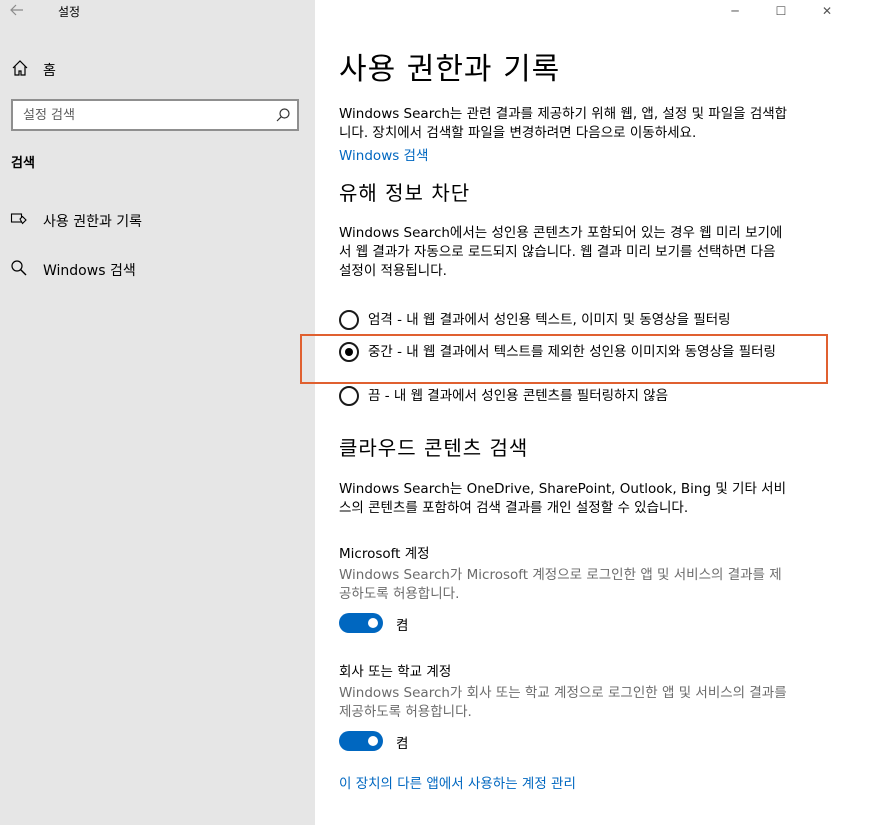  Describe the element at coordinates (572, 352) in the screenshot. I see `radio-label: 중간 - 내 웹 결과에서 텍스트를 제외한 성인용 이미지와 동영상을 필터링` at that location.